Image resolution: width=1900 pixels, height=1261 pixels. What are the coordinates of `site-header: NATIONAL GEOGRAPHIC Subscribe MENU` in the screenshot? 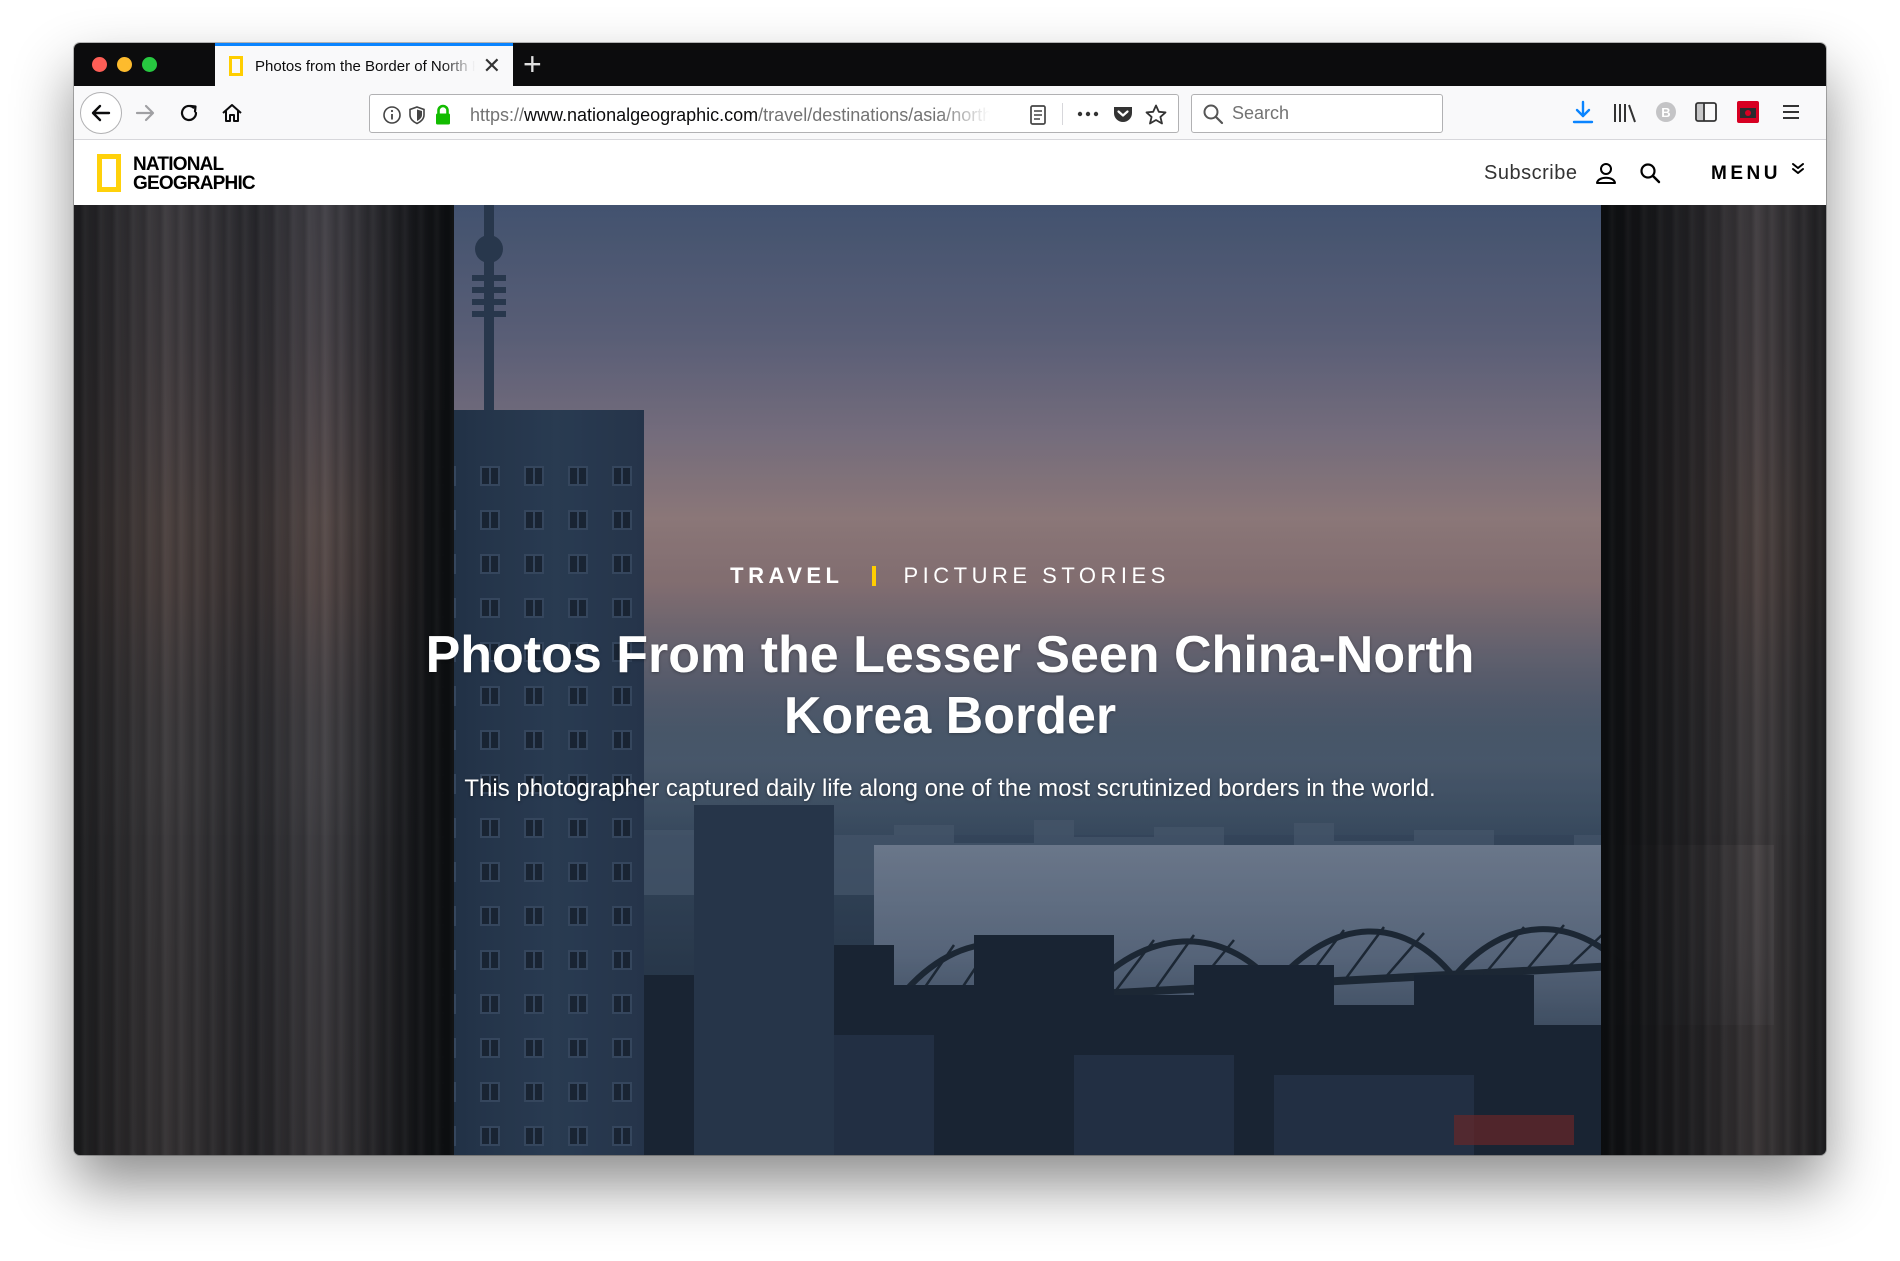 It's located at (950, 172).